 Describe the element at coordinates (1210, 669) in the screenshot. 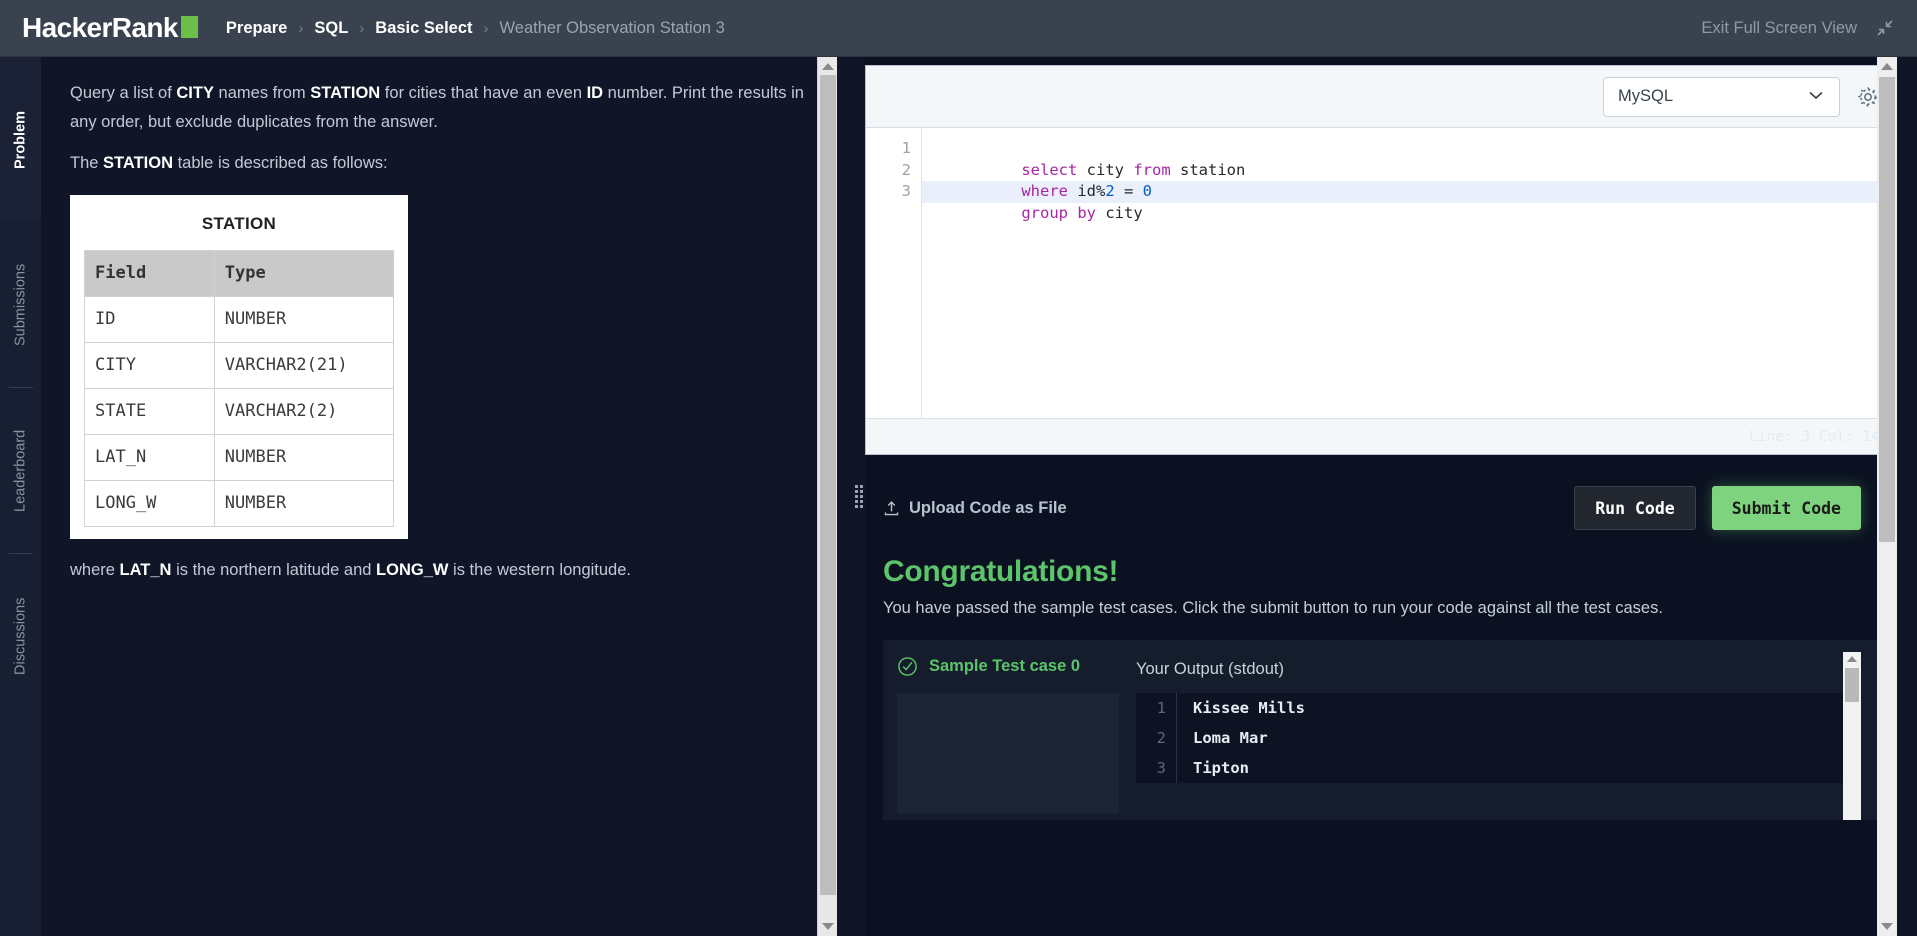

I see `output-label: Your Output (stdout)` at that location.